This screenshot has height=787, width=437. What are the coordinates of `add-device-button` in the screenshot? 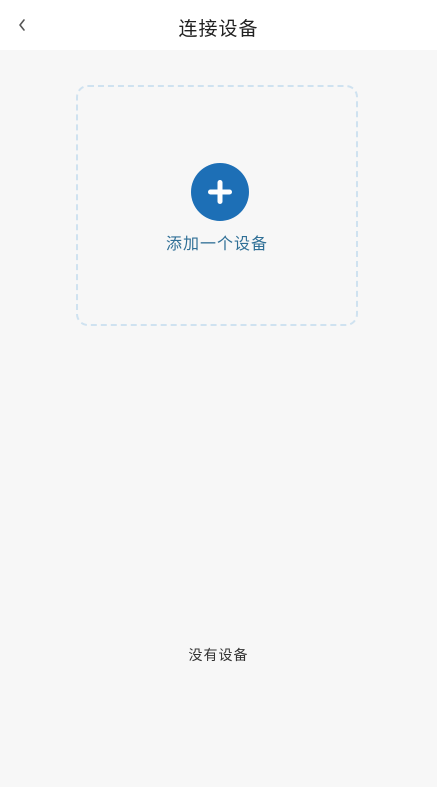 It's located at (220, 192).